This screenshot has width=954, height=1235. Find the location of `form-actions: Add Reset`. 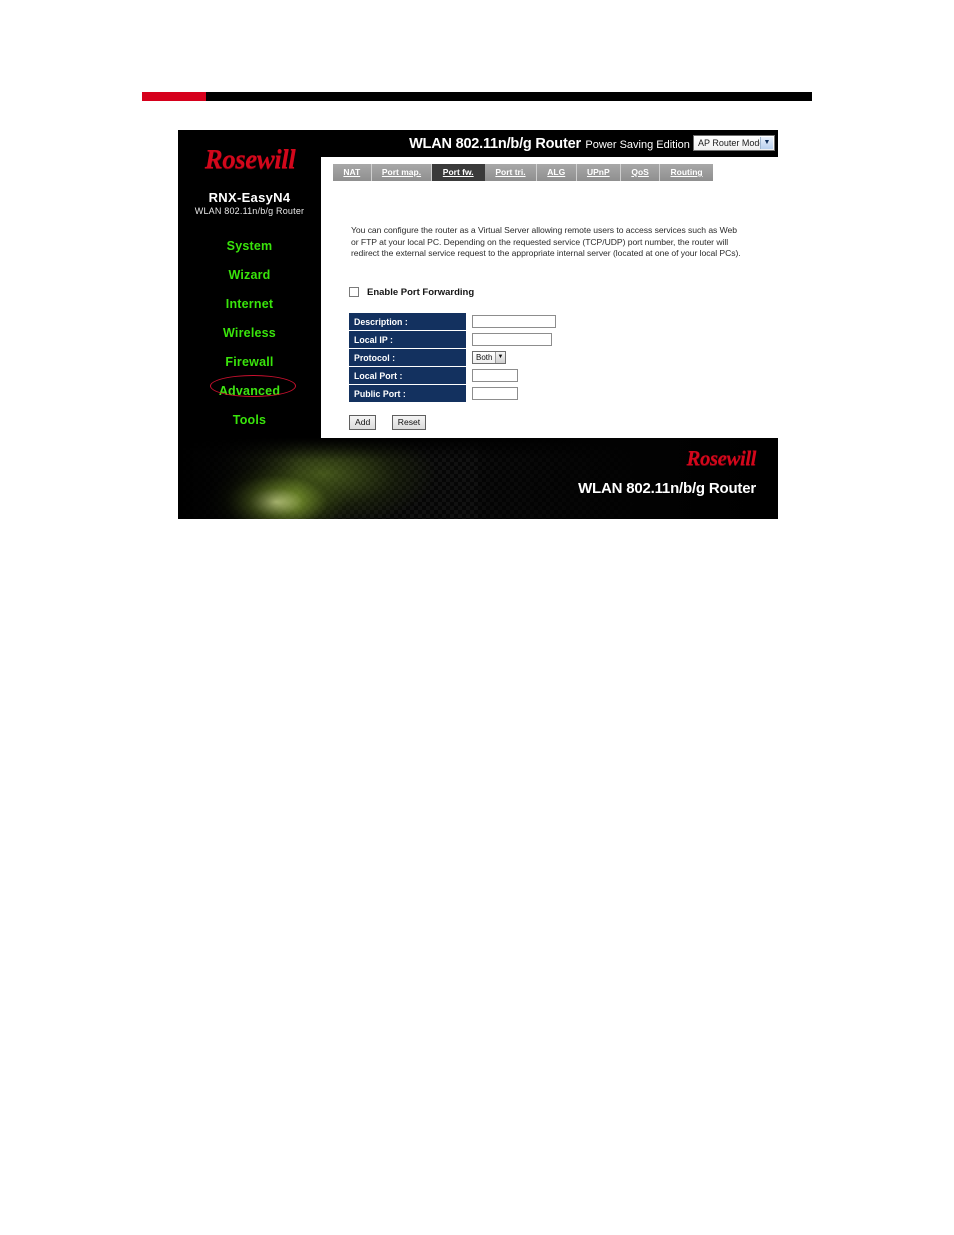

form-actions: Add Reset is located at coordinates (393, 421).